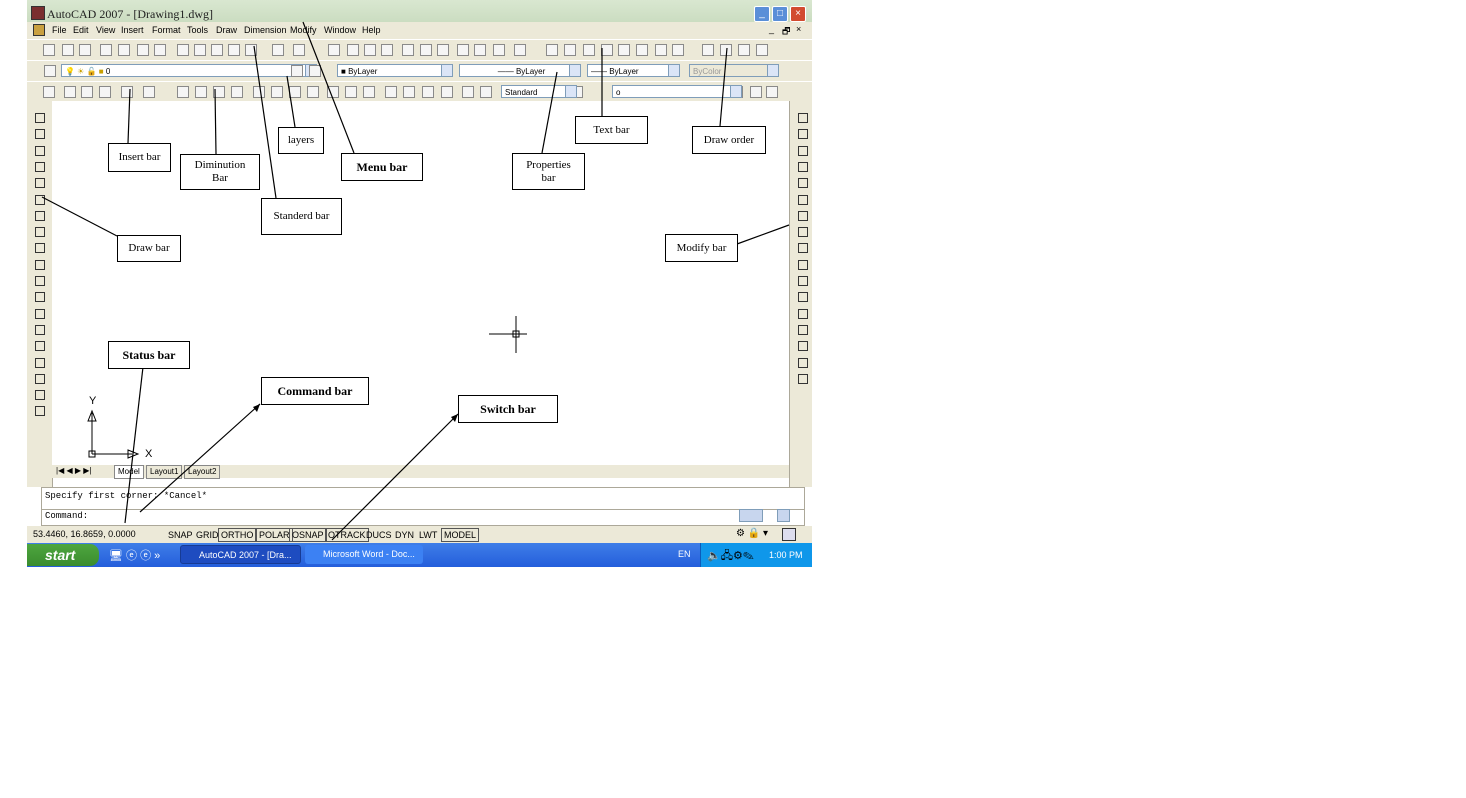 The width and height of the screenshot is (1466, 798). I want to click on tab-model: Model, so click(129, 472).